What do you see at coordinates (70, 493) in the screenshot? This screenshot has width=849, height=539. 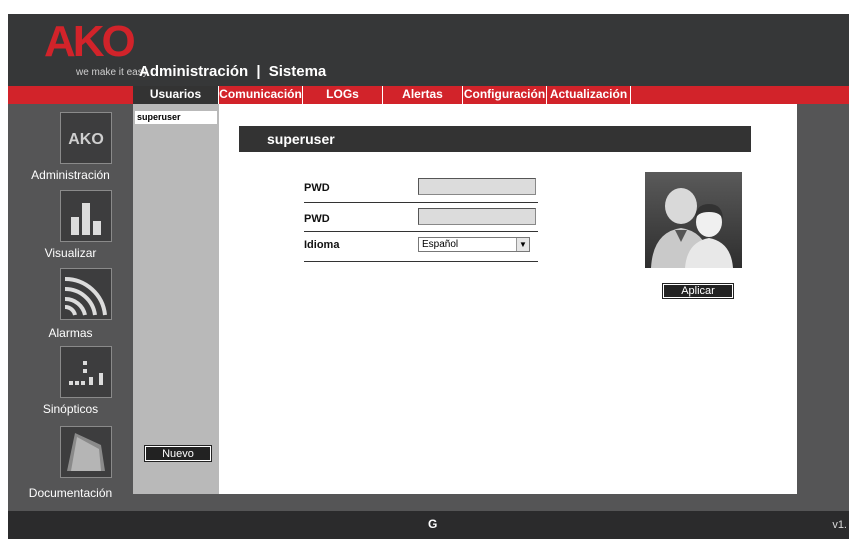 I see `nav-label: Documentación` at bounding box center [70, 493].